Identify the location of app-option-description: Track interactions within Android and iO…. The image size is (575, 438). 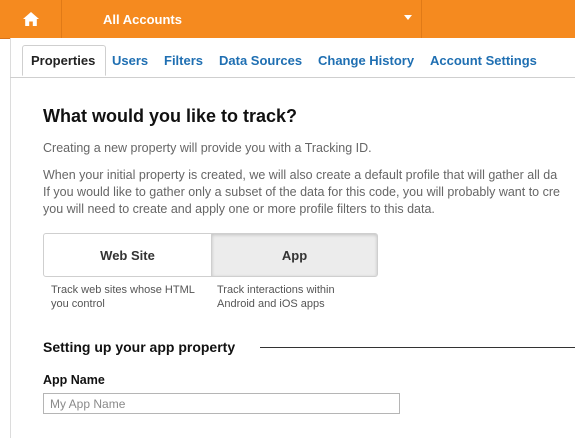
(276, 297).